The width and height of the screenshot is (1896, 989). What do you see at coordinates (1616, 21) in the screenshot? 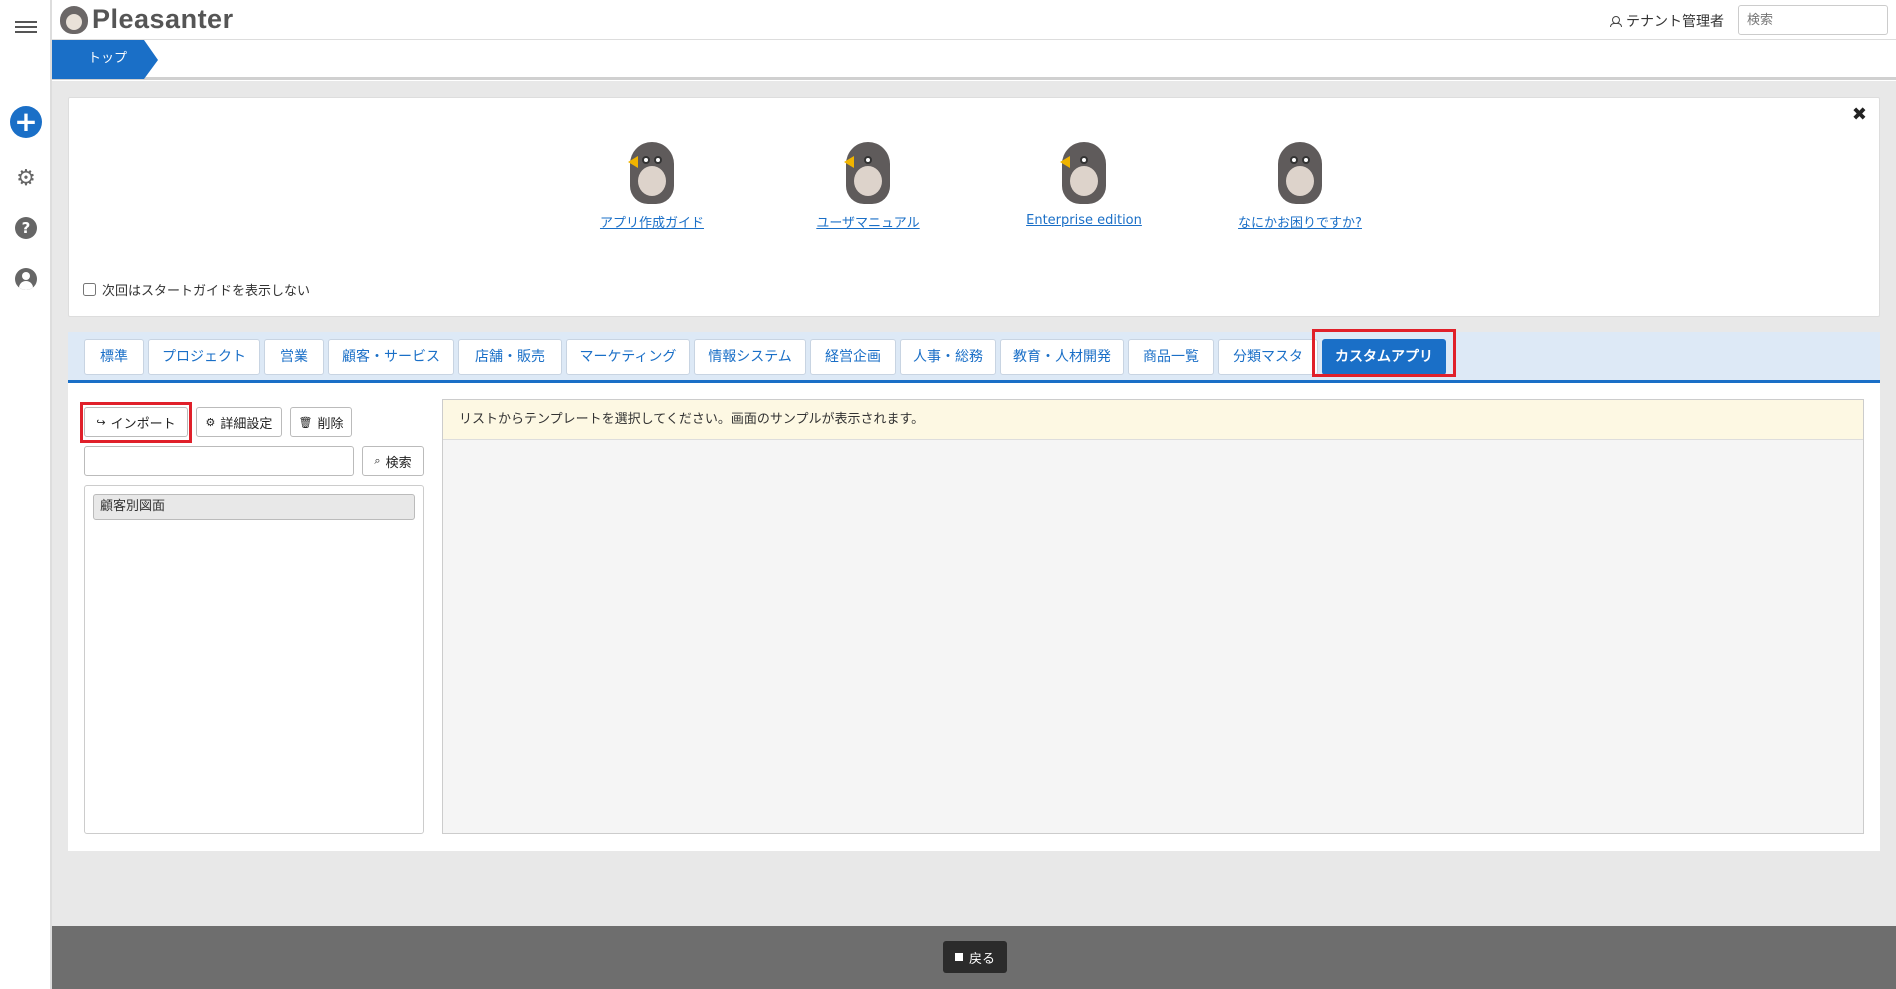
I see `person-icon` at bounding box center [1616, 21].